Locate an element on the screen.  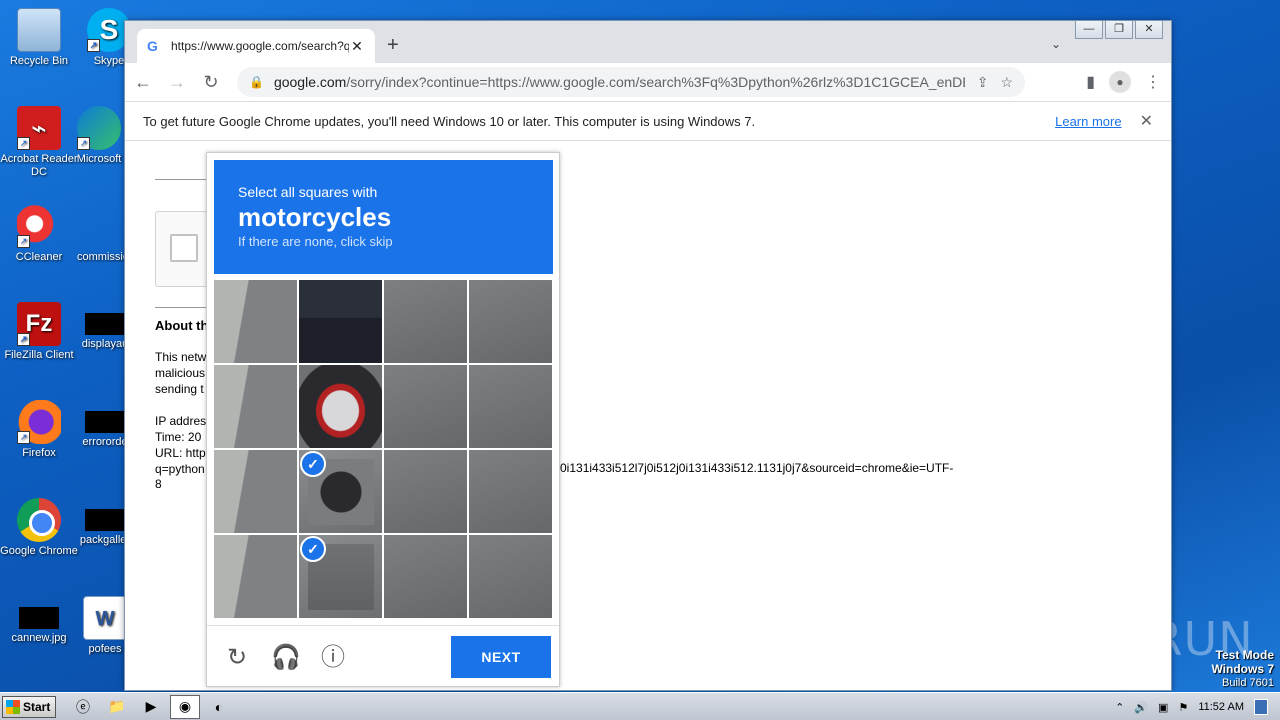
tray-expand-icon: ⌃ is located at coordinates (1119, 707).